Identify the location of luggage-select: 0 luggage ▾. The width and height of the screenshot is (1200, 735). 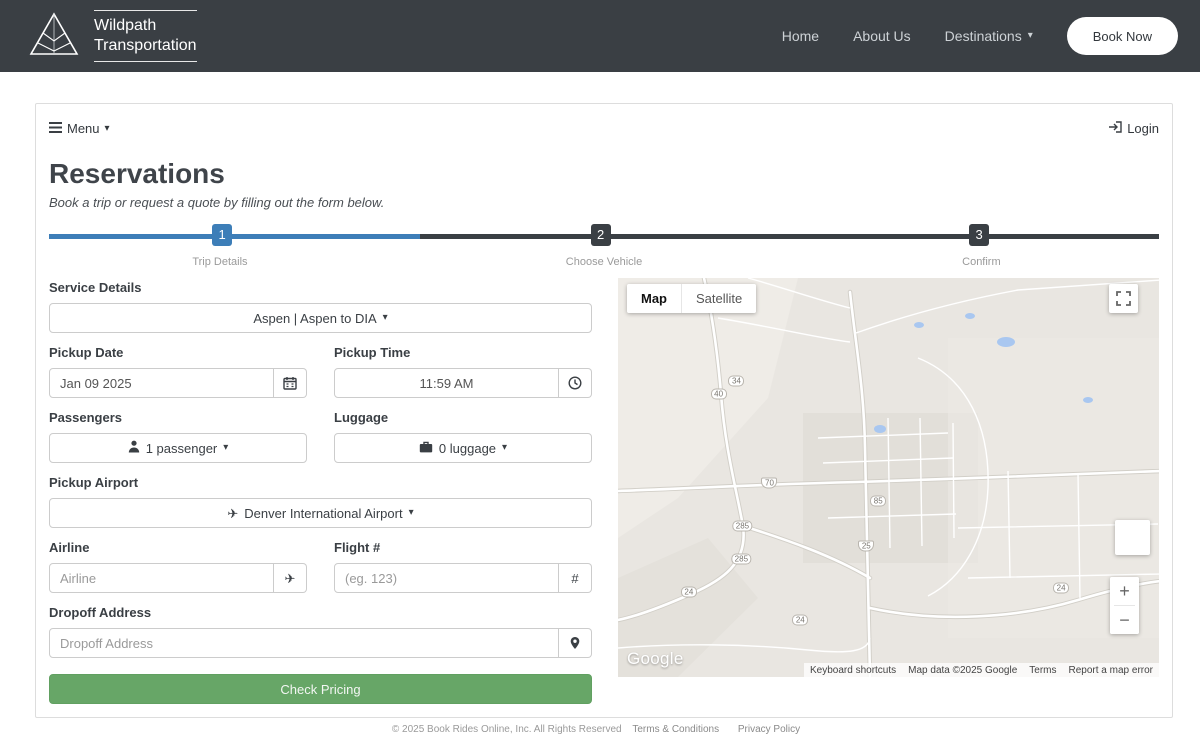
(463, 448).